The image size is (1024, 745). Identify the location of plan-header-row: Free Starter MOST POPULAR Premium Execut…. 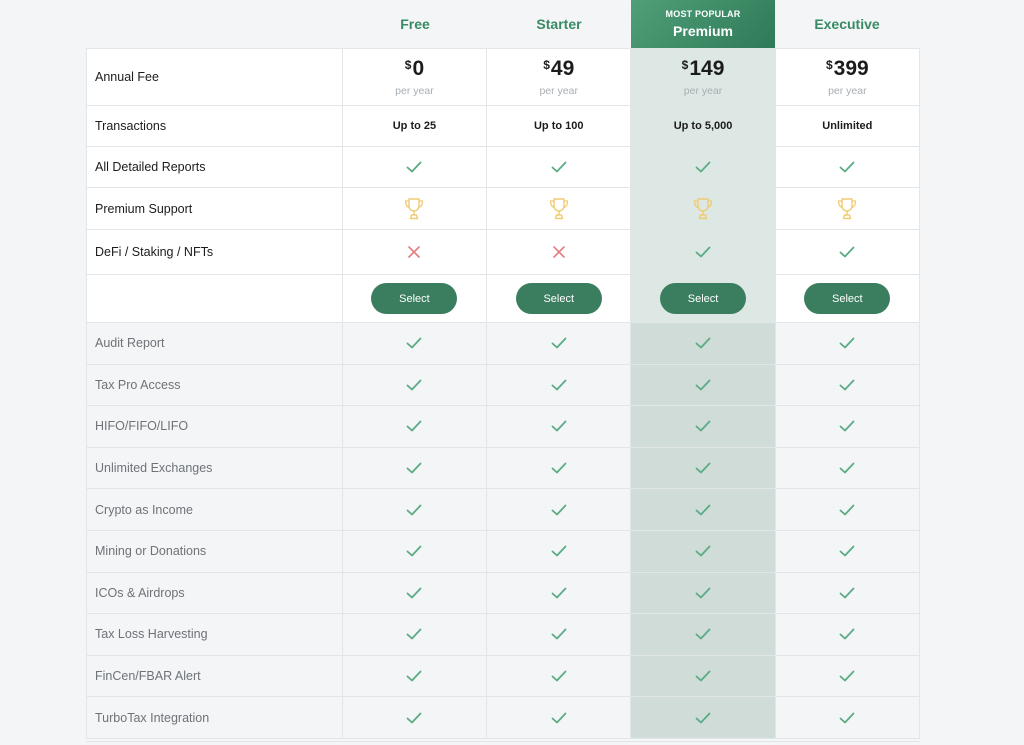
(503, 24).